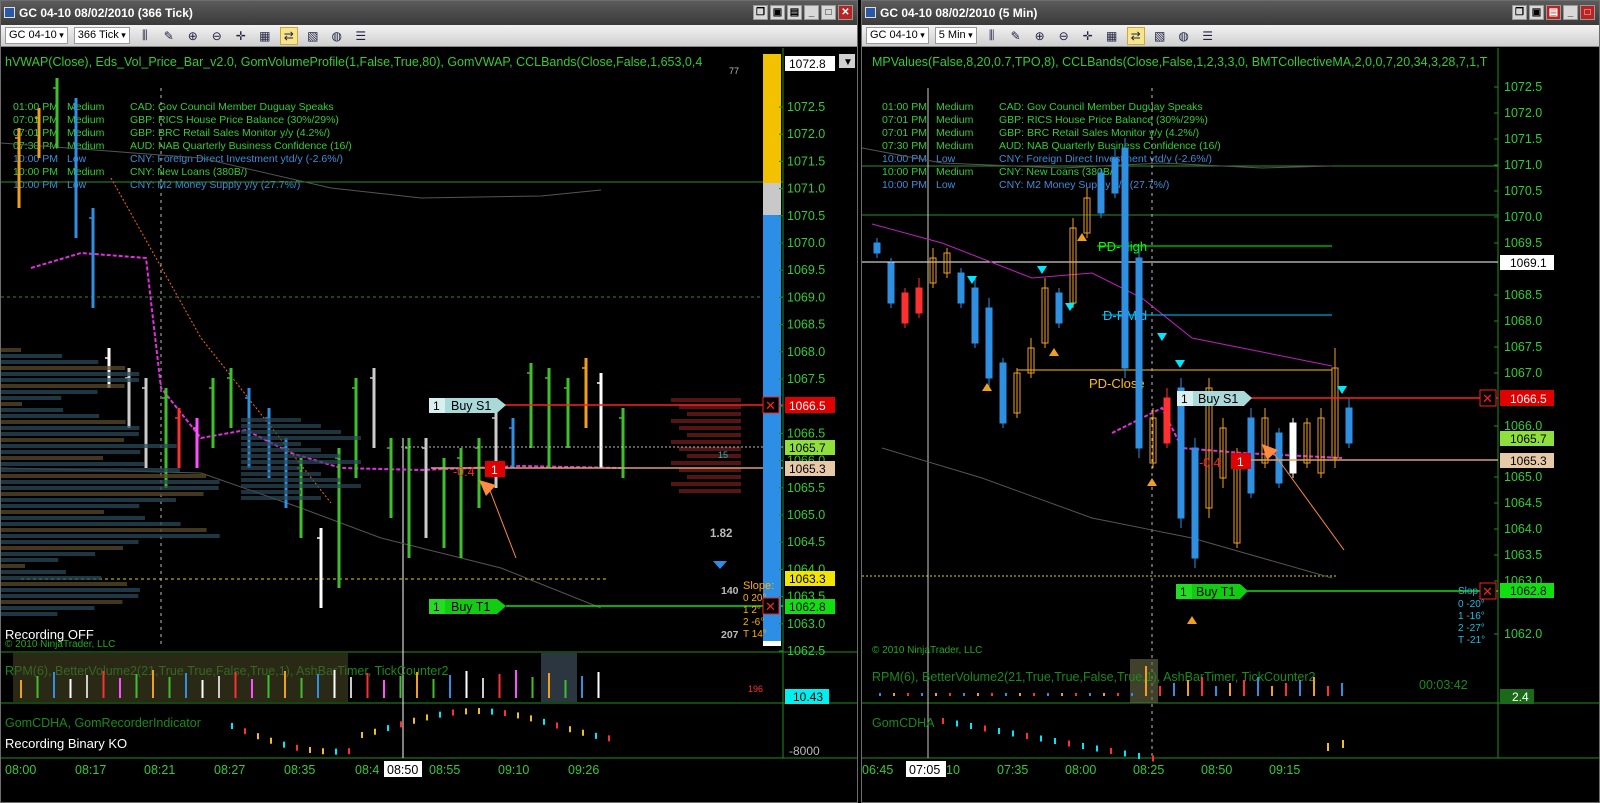 The image size is (1600, 803). Describe the element at coordinates (101, 35) in the screenshot. I see `interval-select: 366 Tick` at that location.